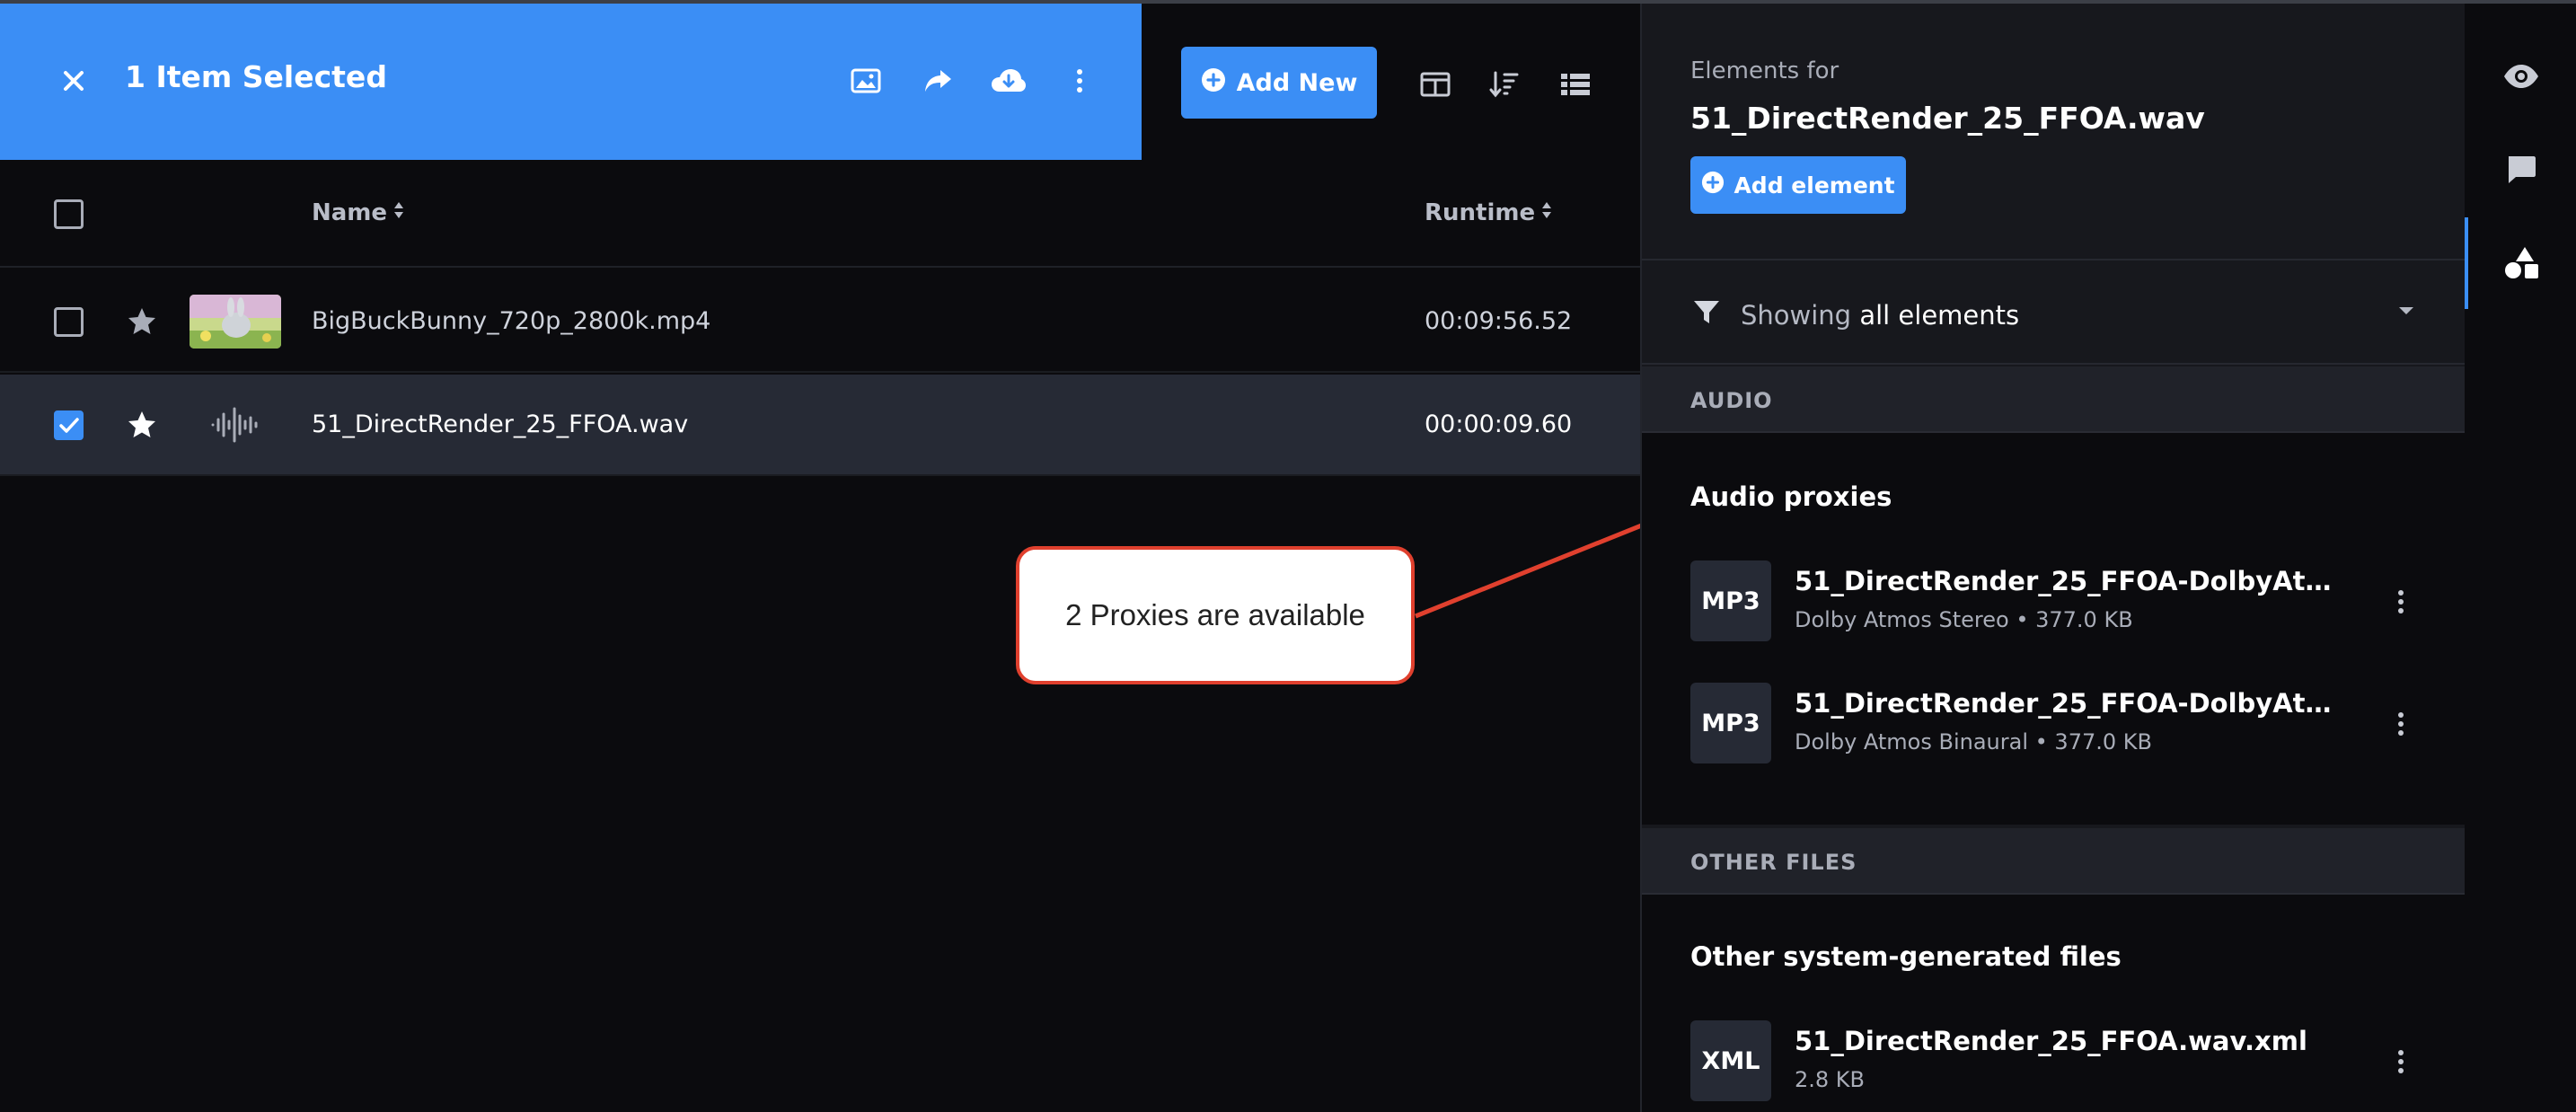  I want to click on side-rail, so click(2520, 558).